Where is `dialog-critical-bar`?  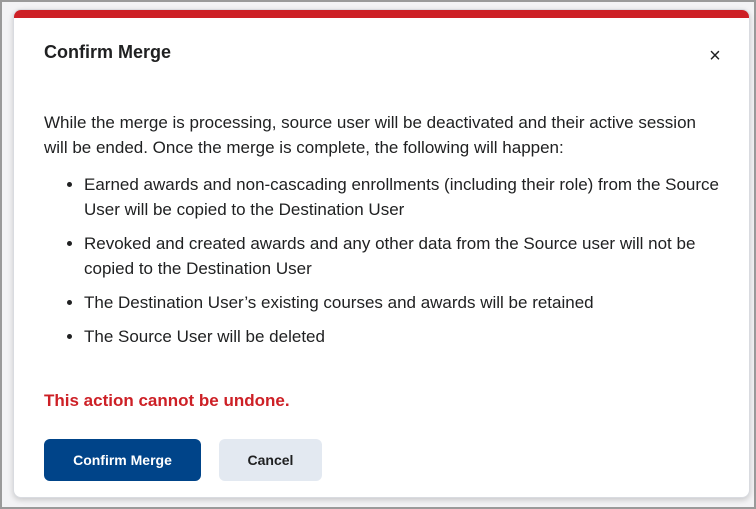
dialog-critical-bar is located at coordinates (381, 14).